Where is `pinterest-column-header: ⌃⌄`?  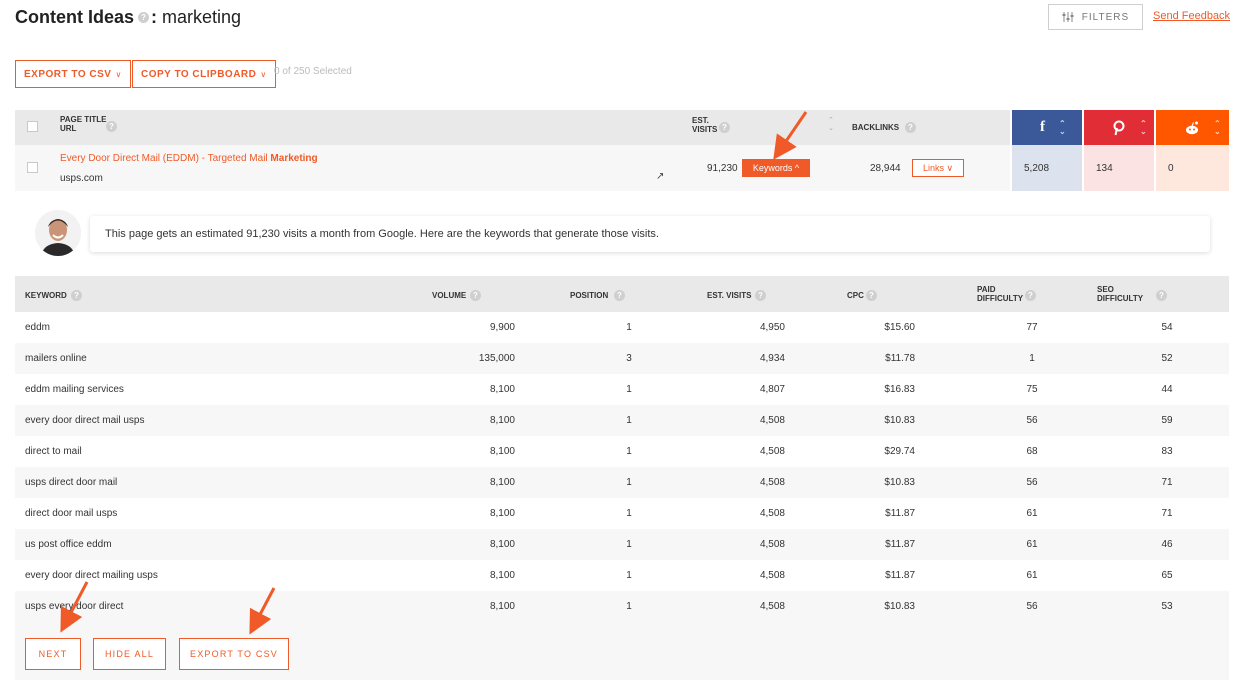 pinterest-column-header: ⌃⌄ is located at coordinates (1119, 127).